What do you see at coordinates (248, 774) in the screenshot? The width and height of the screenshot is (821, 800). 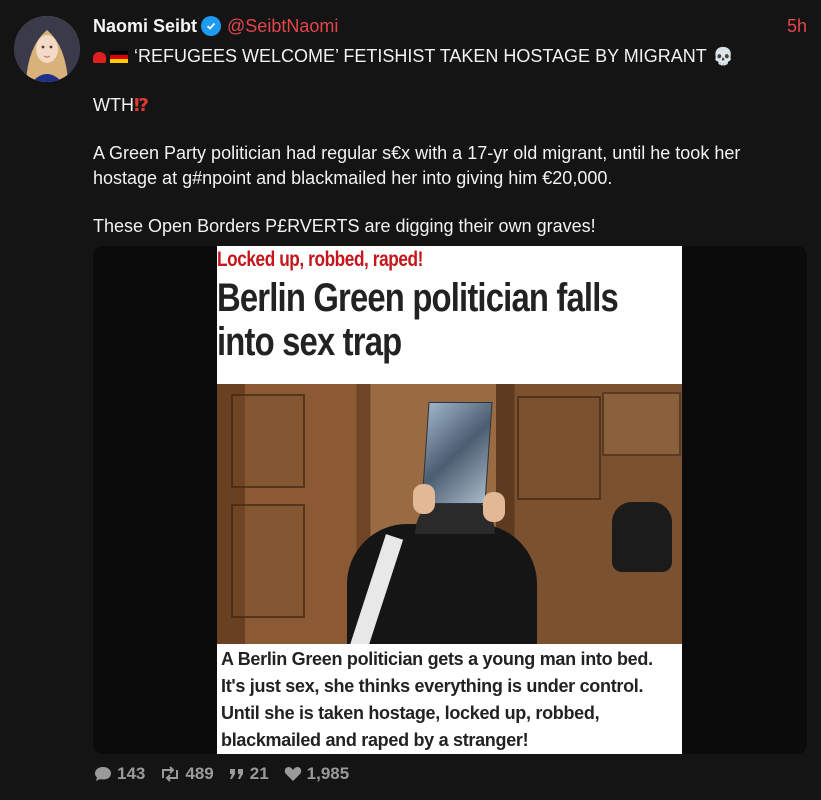 I see `quote-button: 21` at bounding box center [248, 774].